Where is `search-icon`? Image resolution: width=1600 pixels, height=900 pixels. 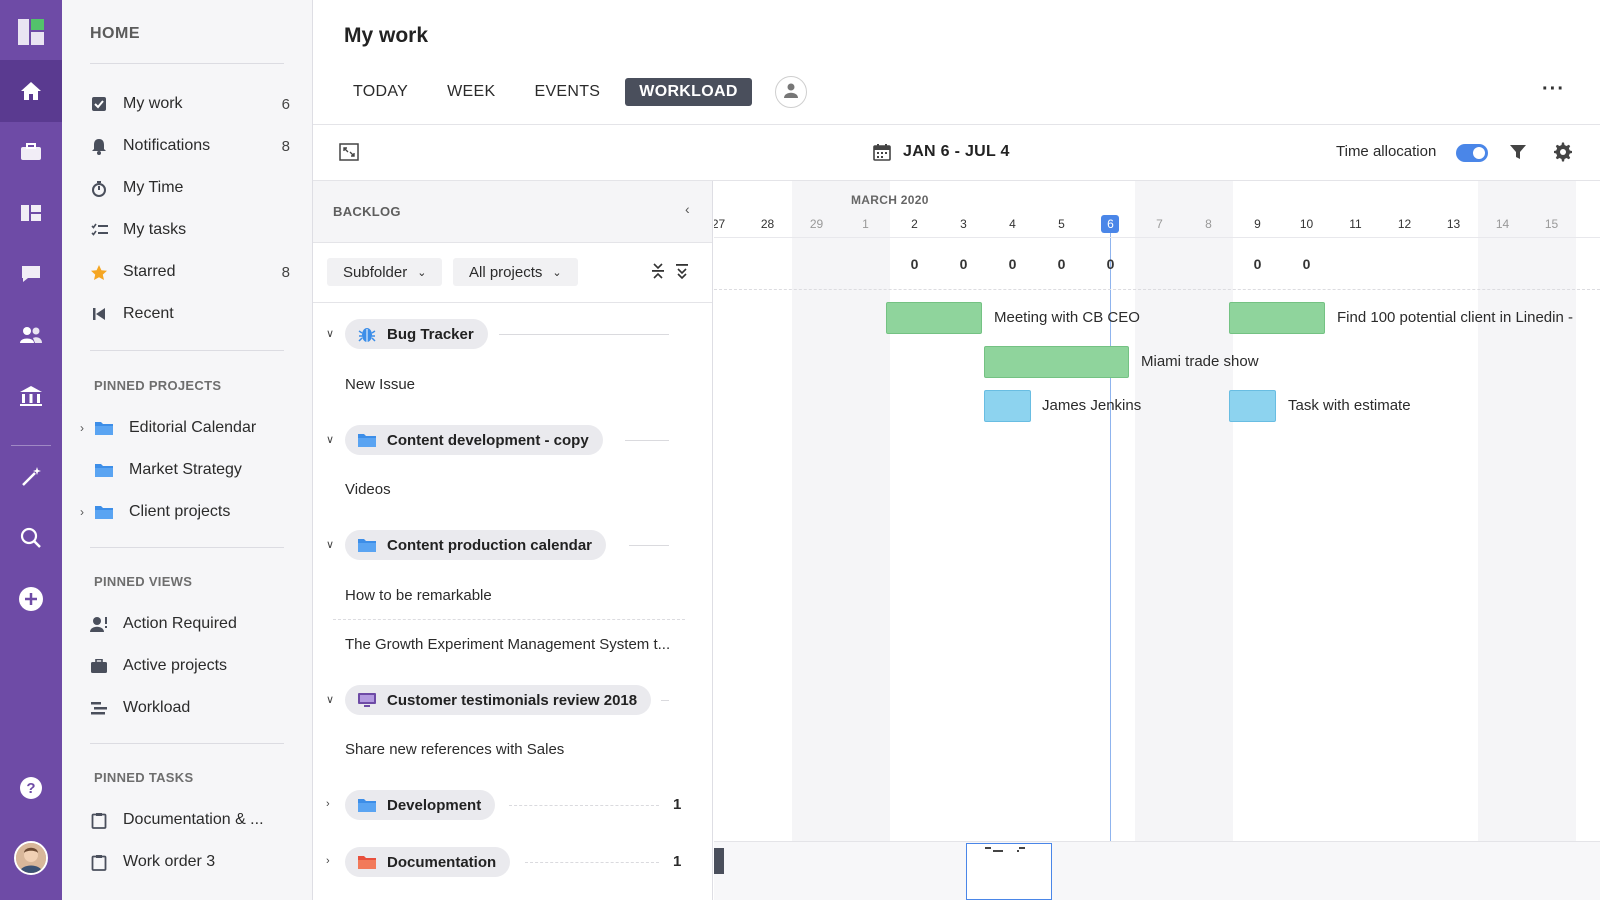
search-icon is located at coordinates (31, 538).